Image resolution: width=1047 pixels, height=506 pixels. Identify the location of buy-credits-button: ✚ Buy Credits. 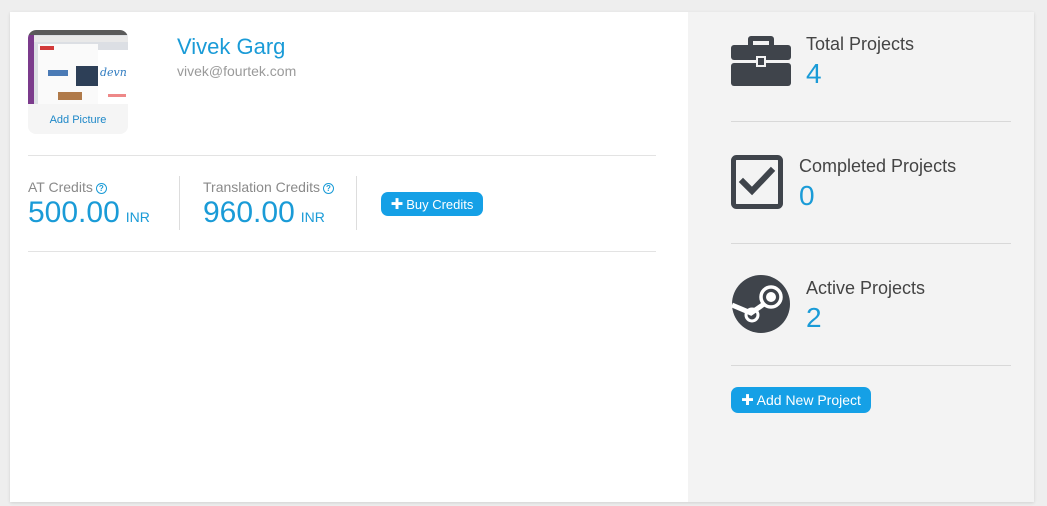
(432, 204).